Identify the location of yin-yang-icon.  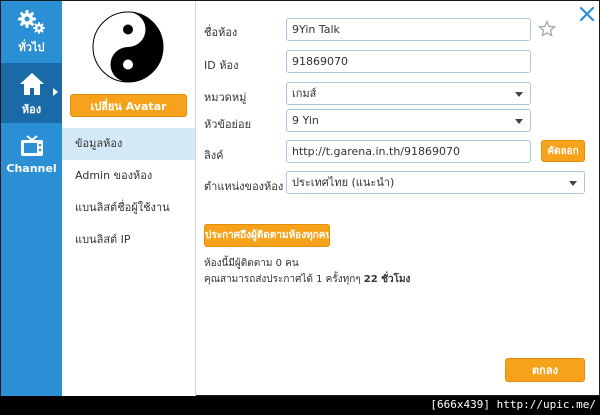
(128, 47).